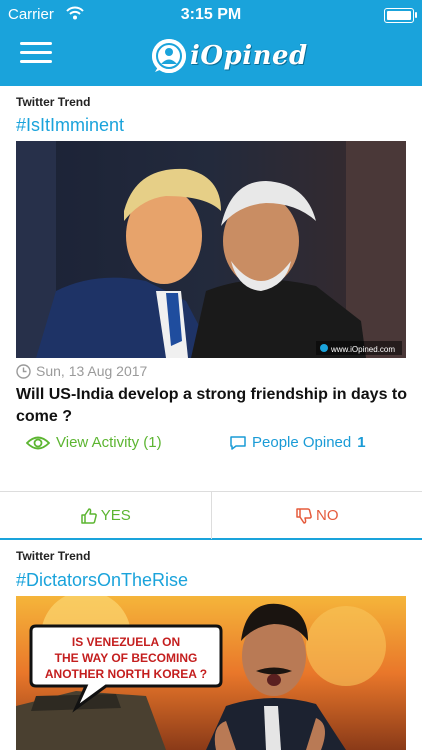  I want to click on thumbs-down-icon, so click(304, 515).